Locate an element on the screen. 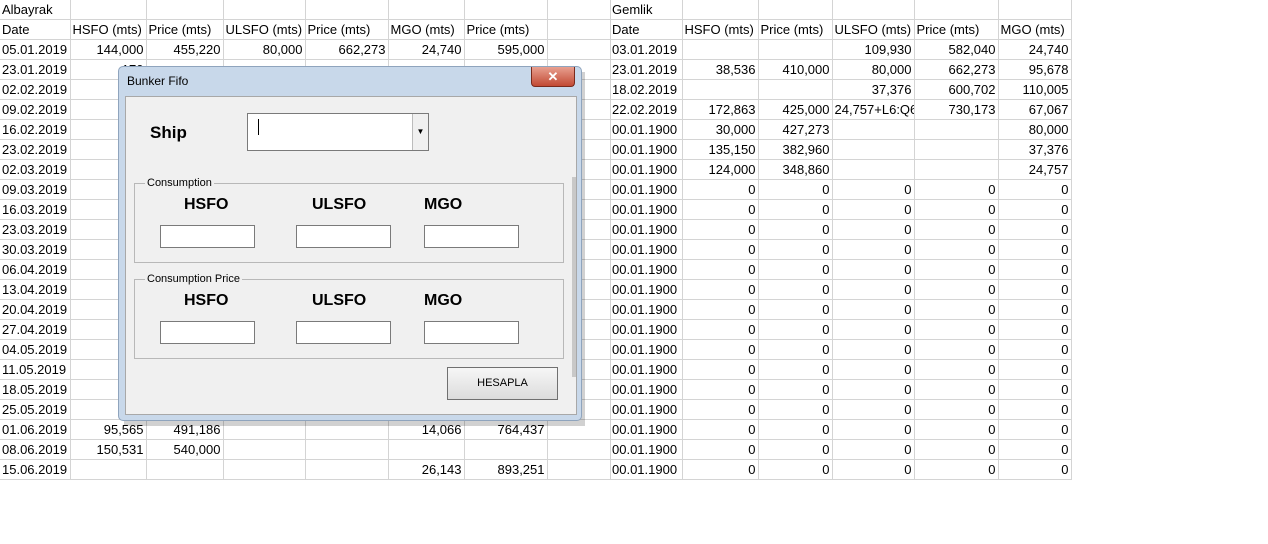  cell: ULSFO (mts) is located at coordinates (873, 29).